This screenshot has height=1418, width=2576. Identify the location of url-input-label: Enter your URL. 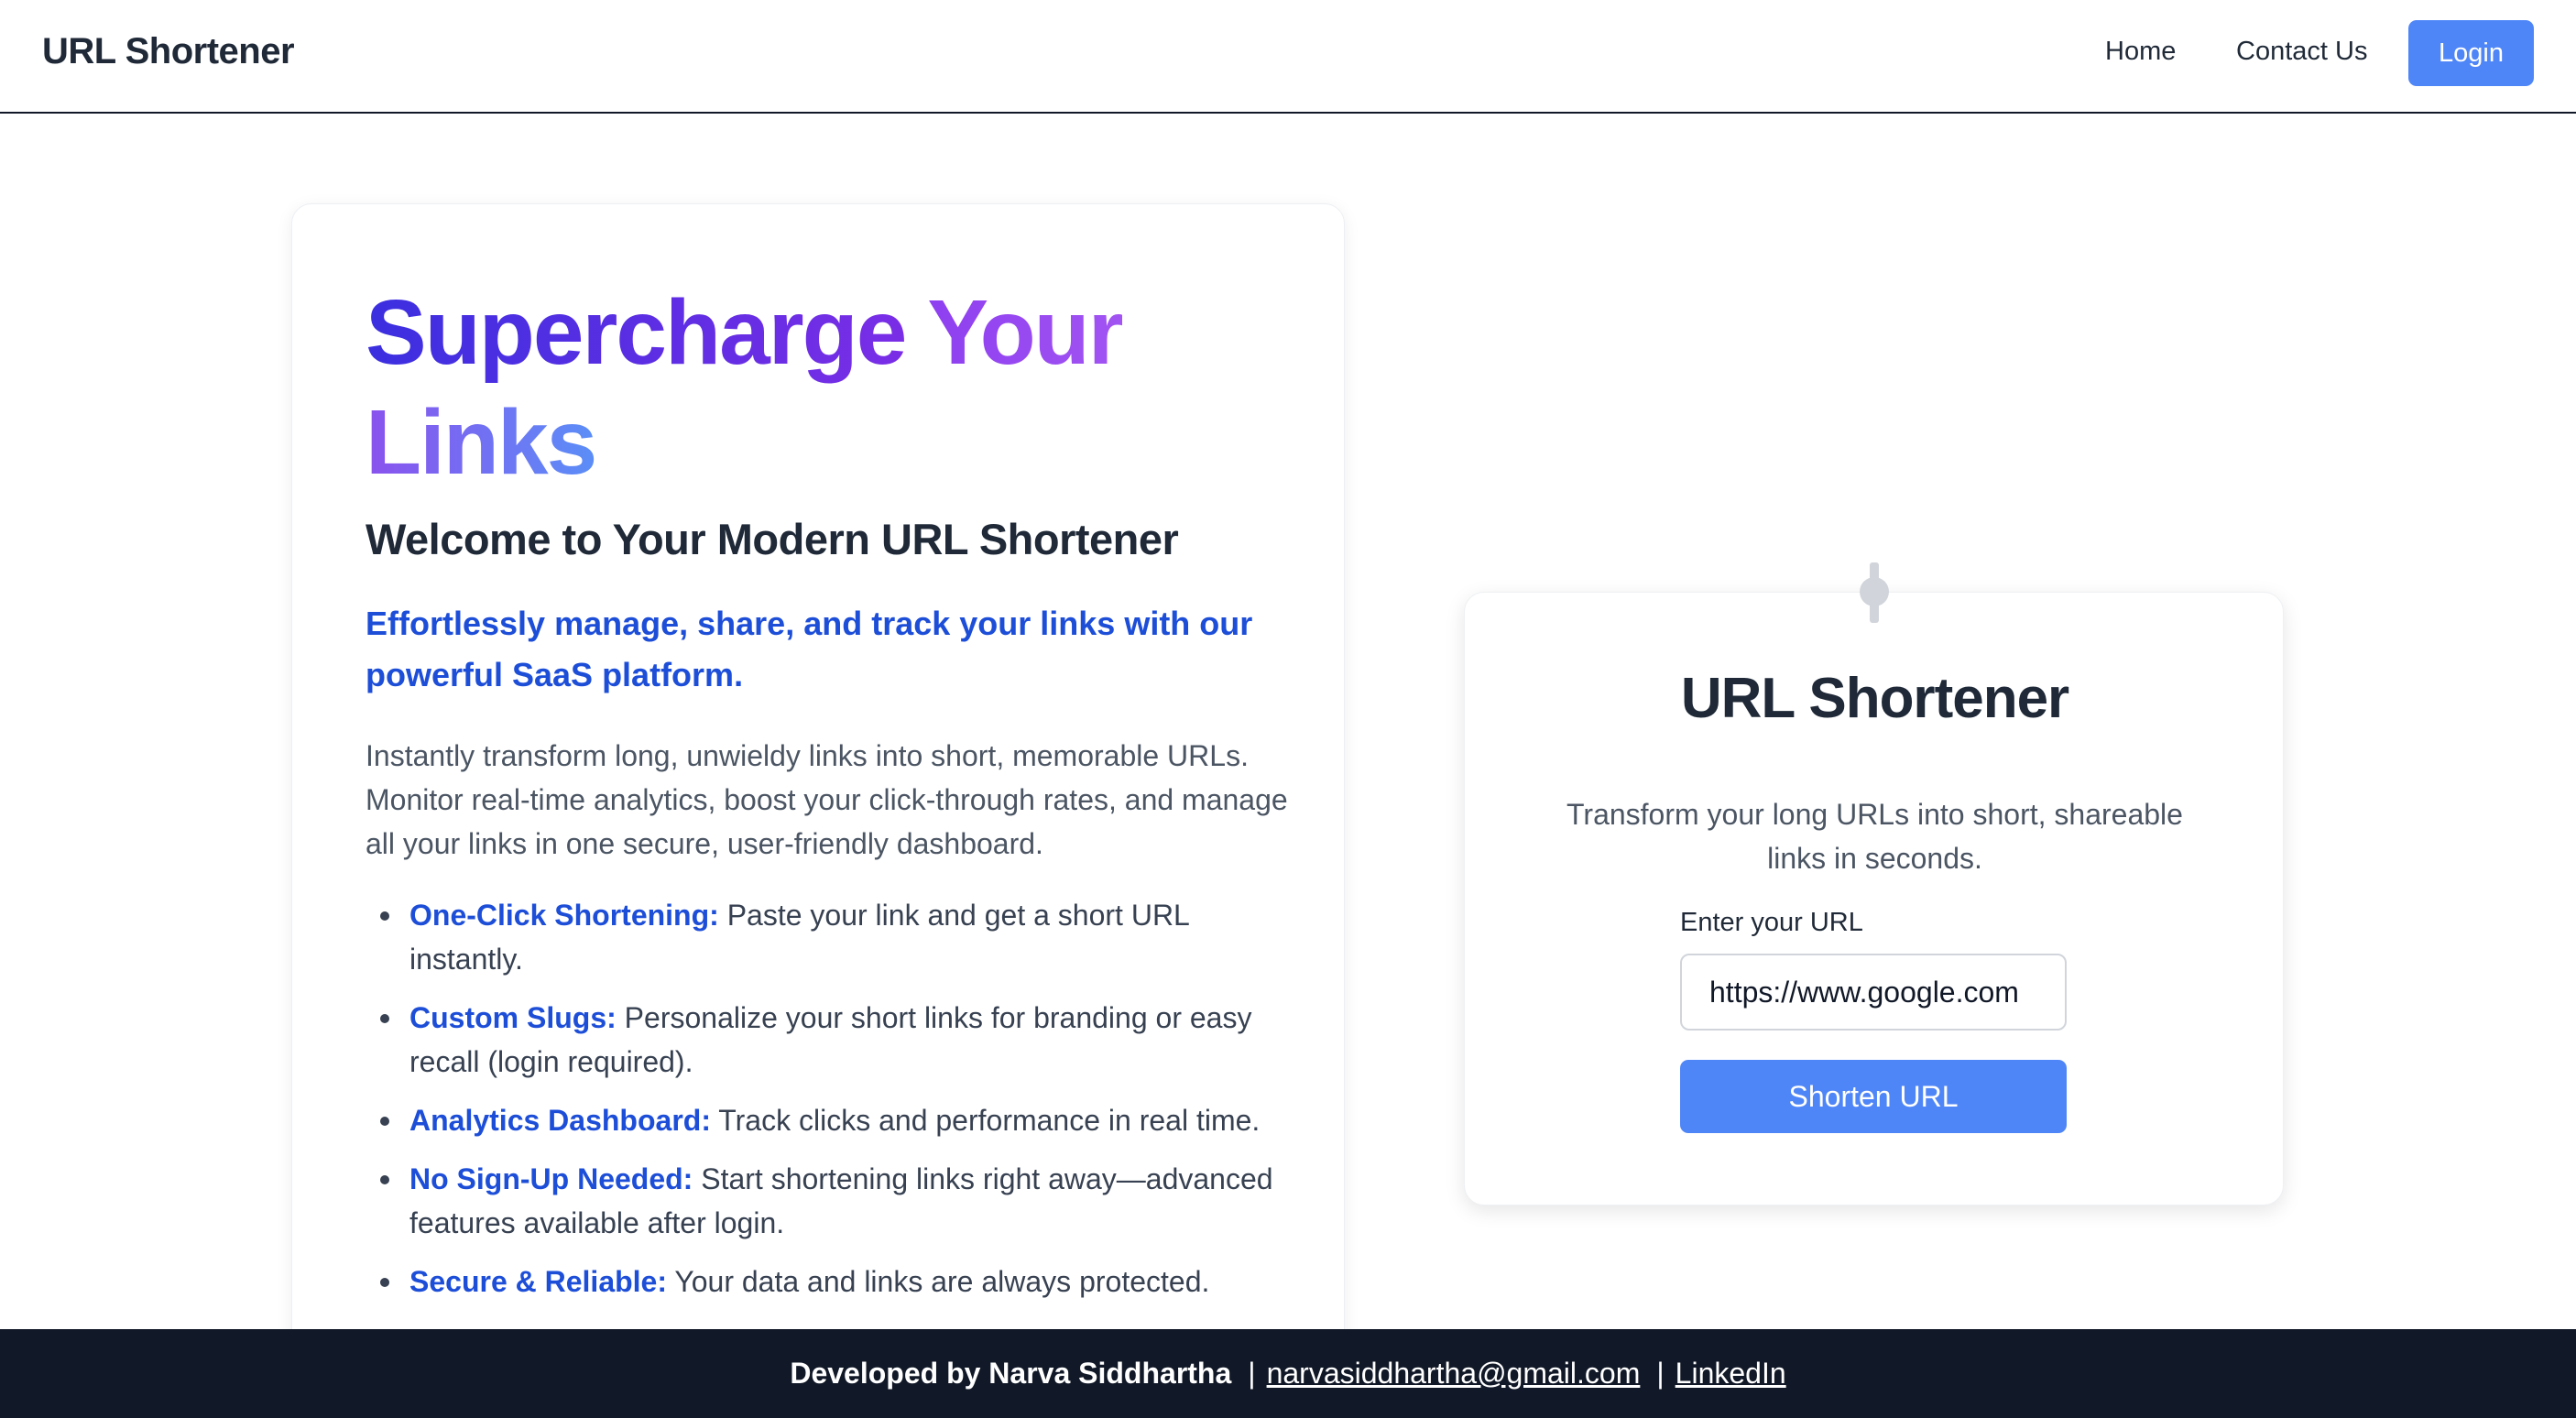
(1772, 922).